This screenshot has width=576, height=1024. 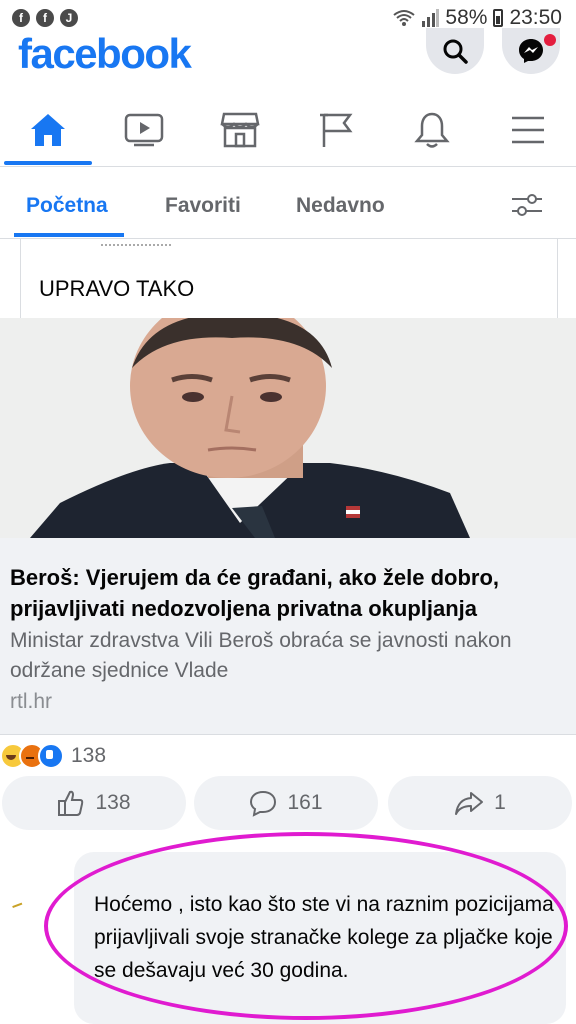 I want to click on comment-button: 161, so click(x=286, y=803).